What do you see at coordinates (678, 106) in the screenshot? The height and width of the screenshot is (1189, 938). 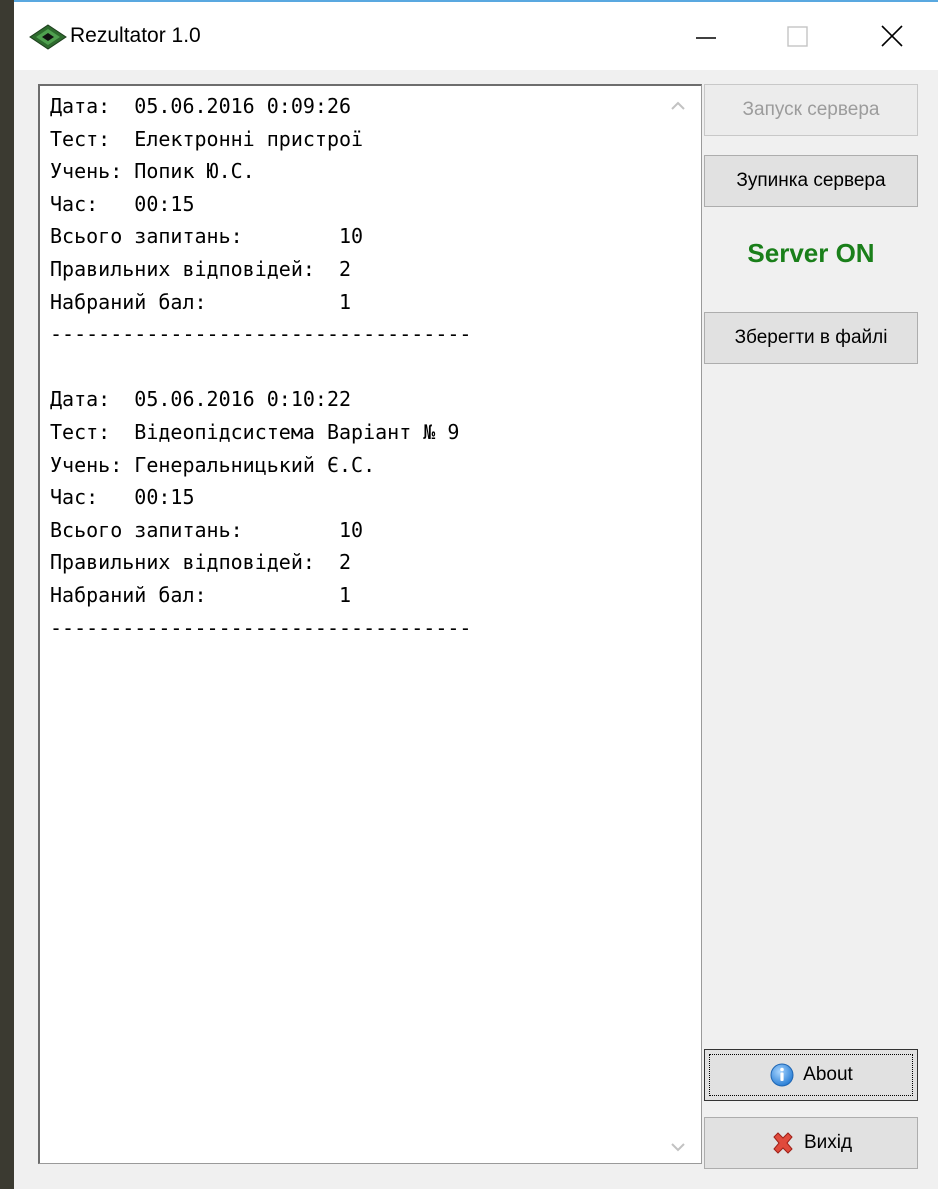 I see `scroll-up-arrow-icon` at bounding box center [678, 106].